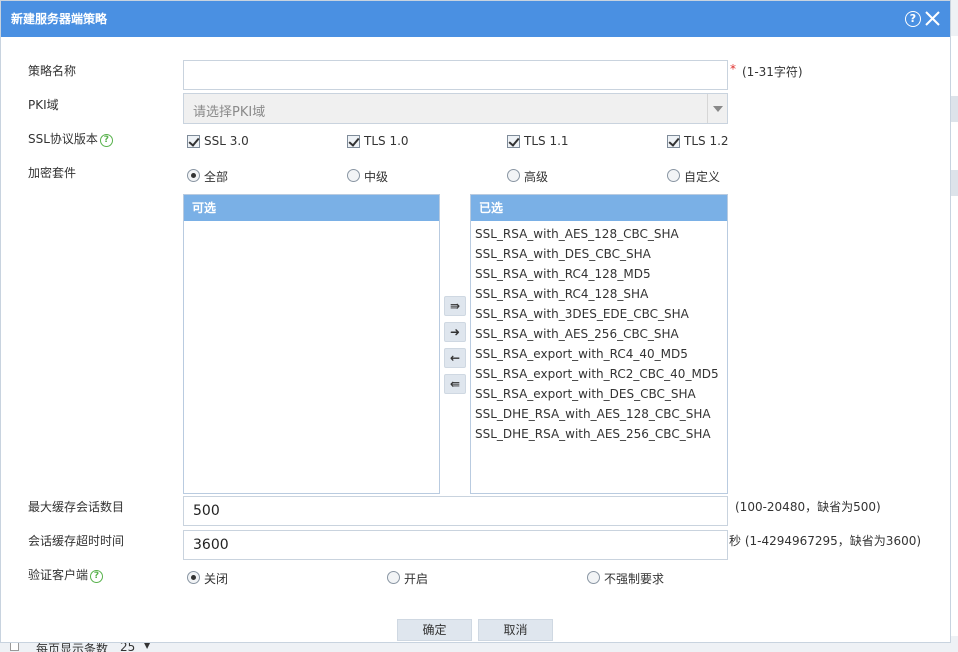 This screenshot has height=652, width=958. Describe the element at coordinates (546, 141) in the screenshot. I see `checkbox-label: TLS 1.1` at that location.